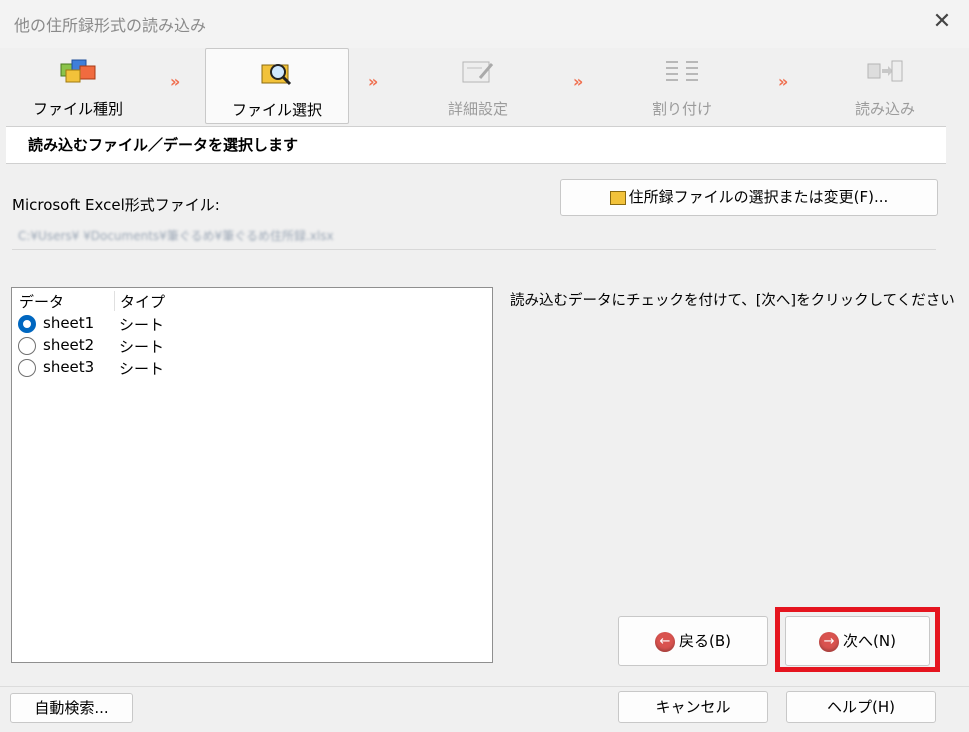 This screenshot has width=969, height=732. Describe the element at coordinates (861, 707) in the screenshot. I see `help-button: ヘルプ(H)` at that location.